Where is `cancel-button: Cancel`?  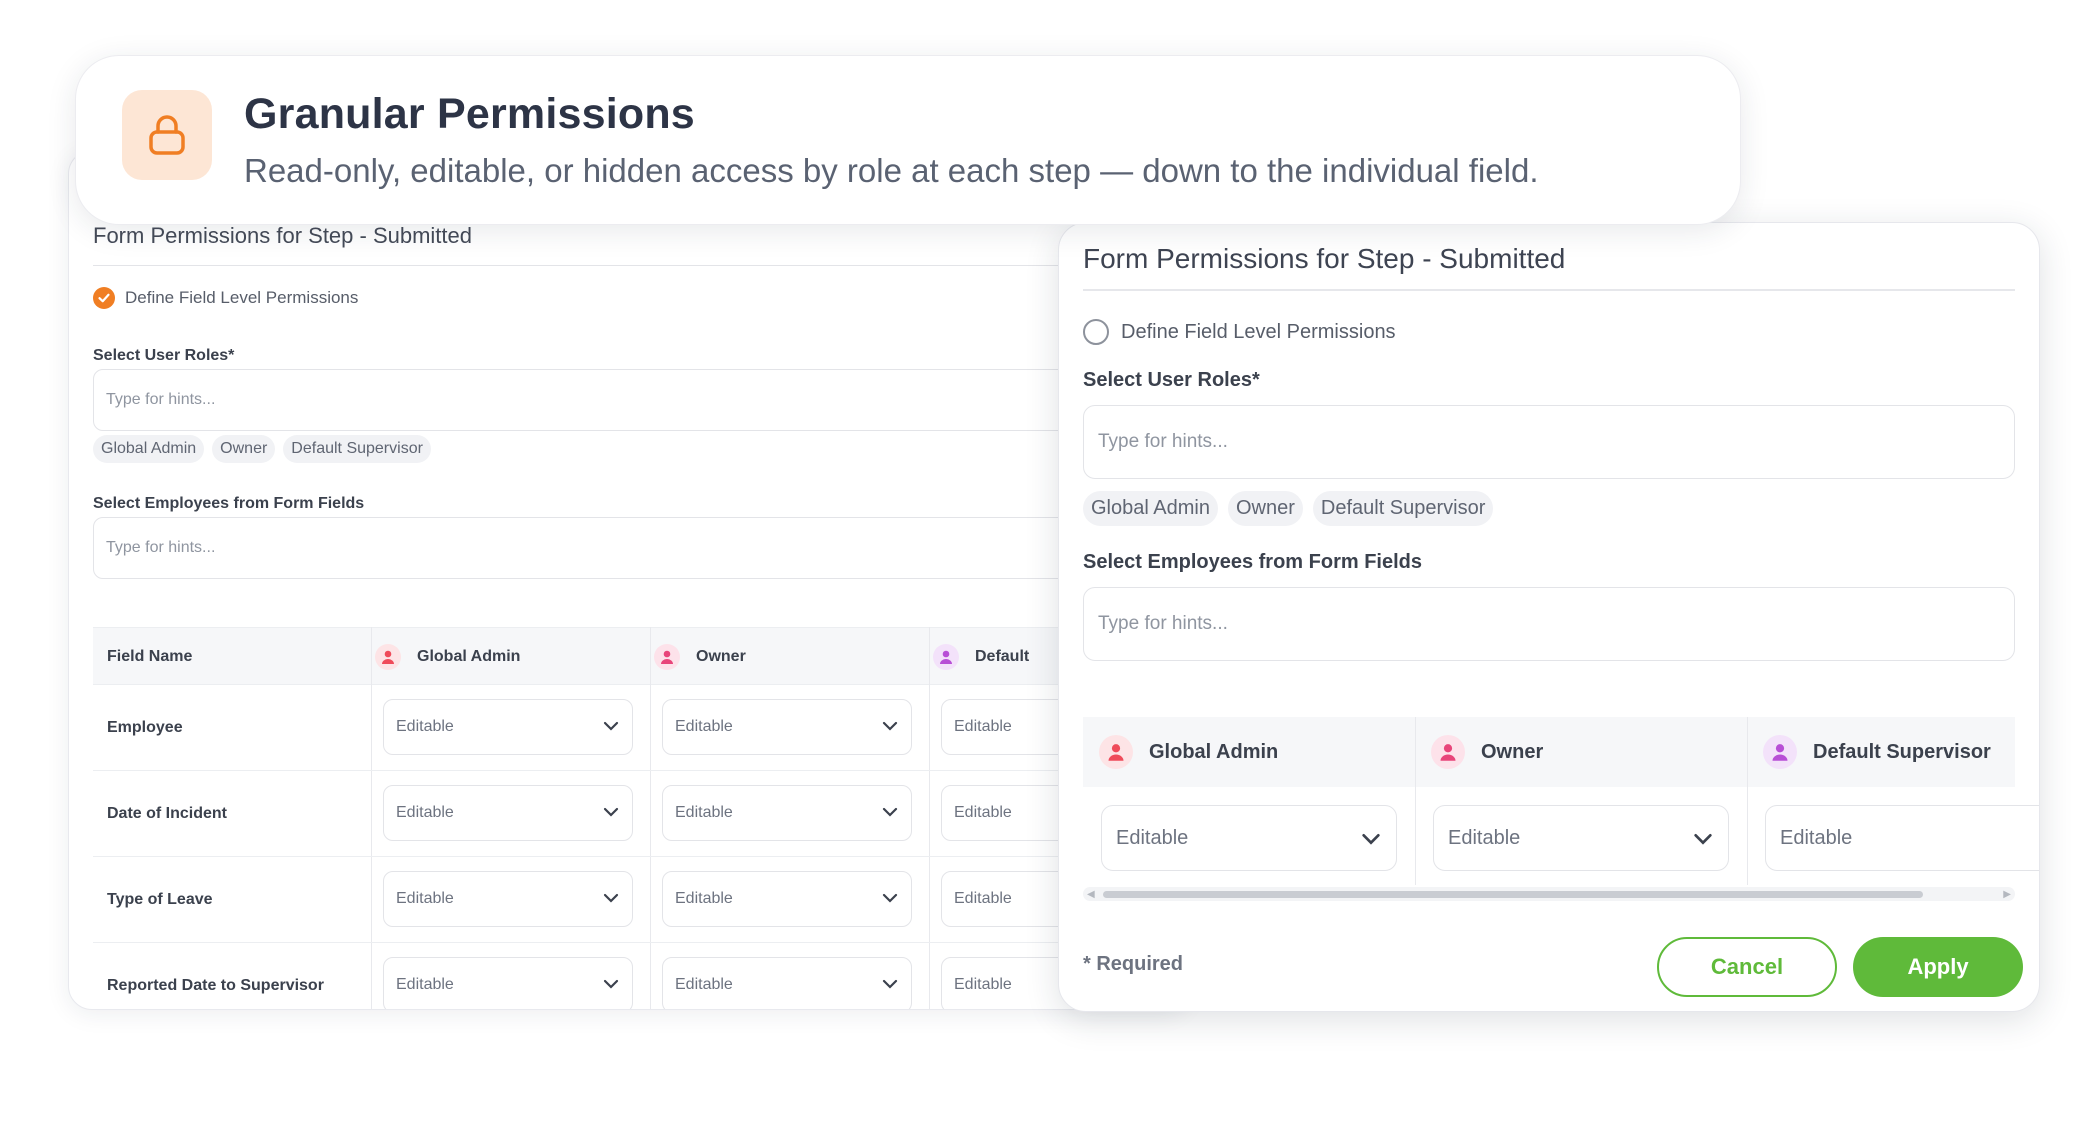
cancel-button: Cancel is located at coordinates (1747, 967).